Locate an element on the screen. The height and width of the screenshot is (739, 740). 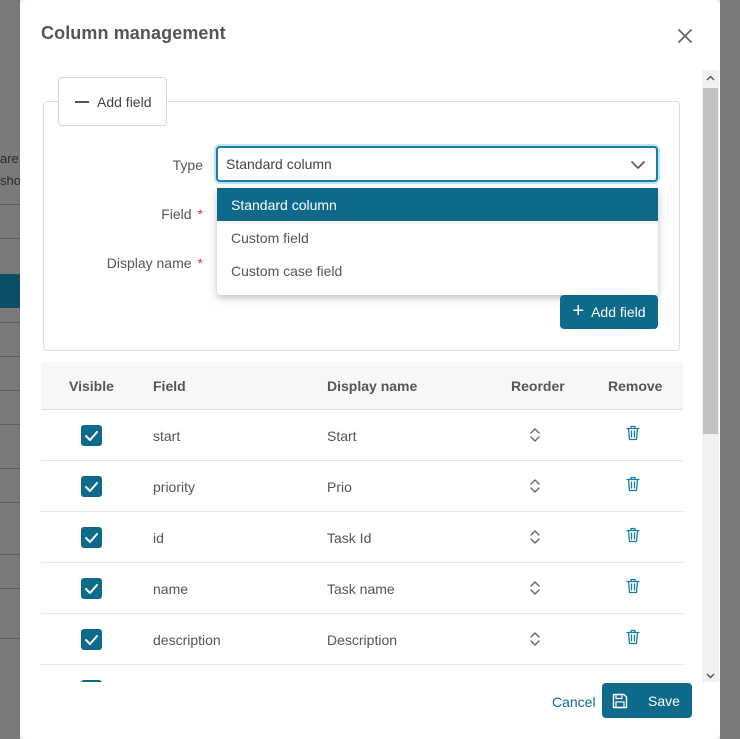
close-icon is located at coordinates (685, 36).